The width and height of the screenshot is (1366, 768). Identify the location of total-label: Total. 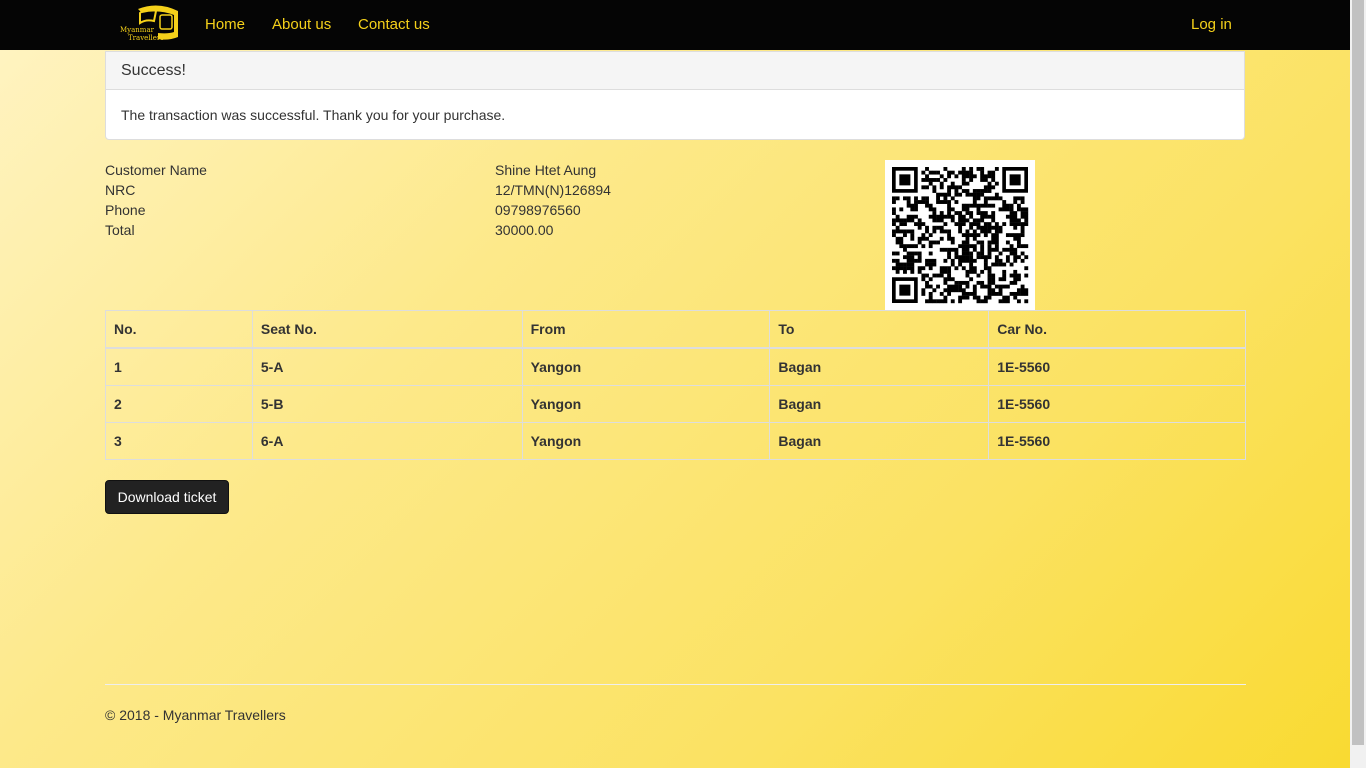
(120, 230).